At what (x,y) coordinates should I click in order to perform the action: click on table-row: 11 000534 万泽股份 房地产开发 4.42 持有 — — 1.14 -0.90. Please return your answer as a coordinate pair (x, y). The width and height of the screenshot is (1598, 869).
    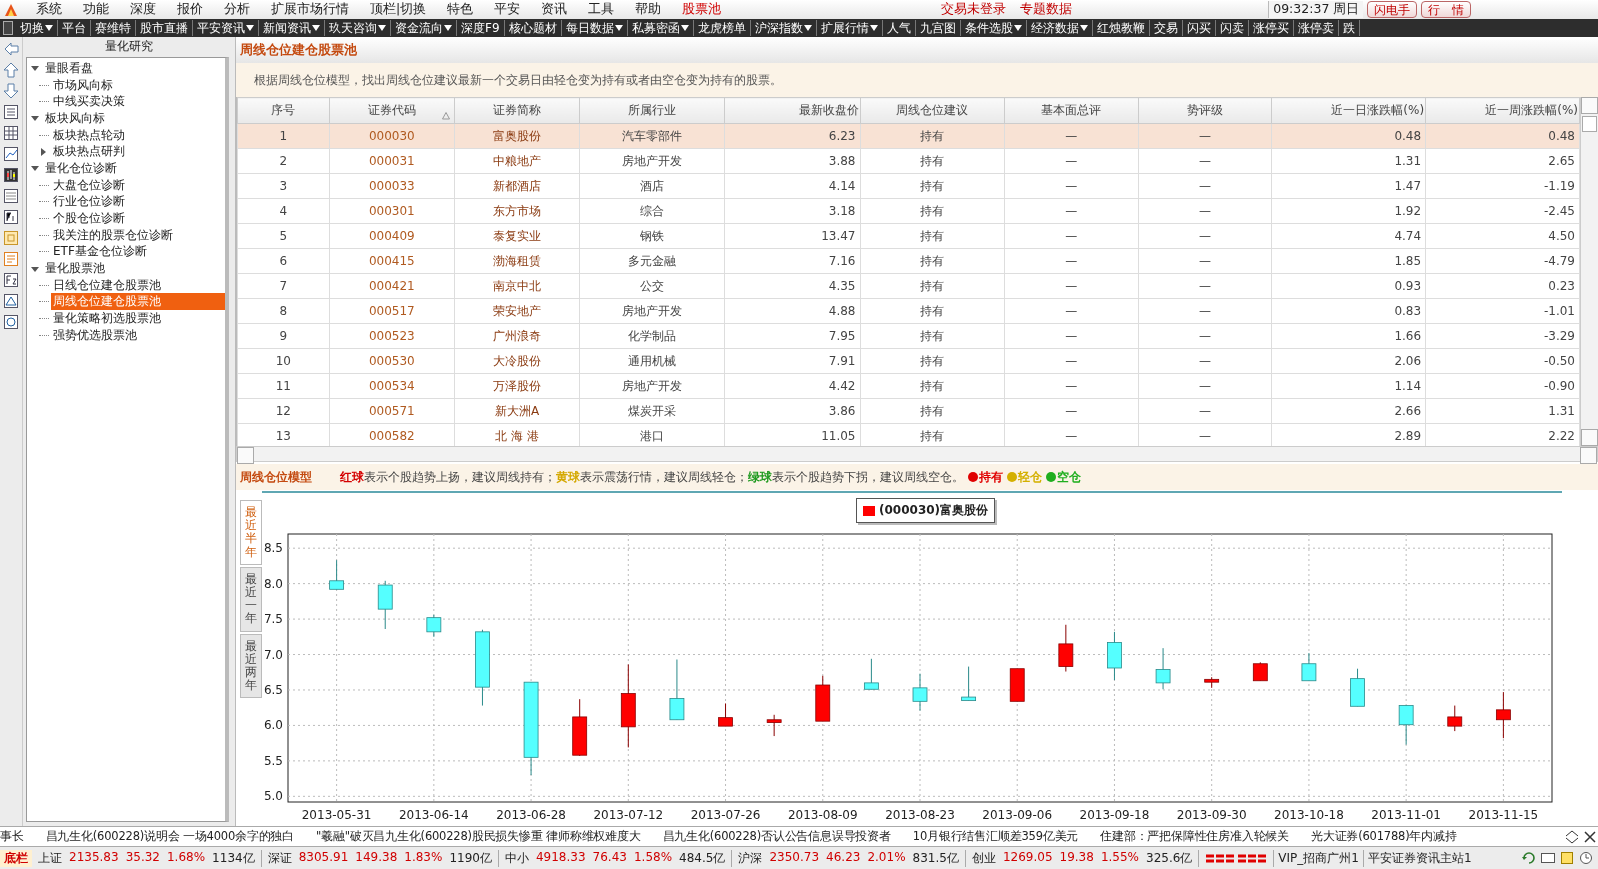
    Looking at the image, I should click on (908, 386).